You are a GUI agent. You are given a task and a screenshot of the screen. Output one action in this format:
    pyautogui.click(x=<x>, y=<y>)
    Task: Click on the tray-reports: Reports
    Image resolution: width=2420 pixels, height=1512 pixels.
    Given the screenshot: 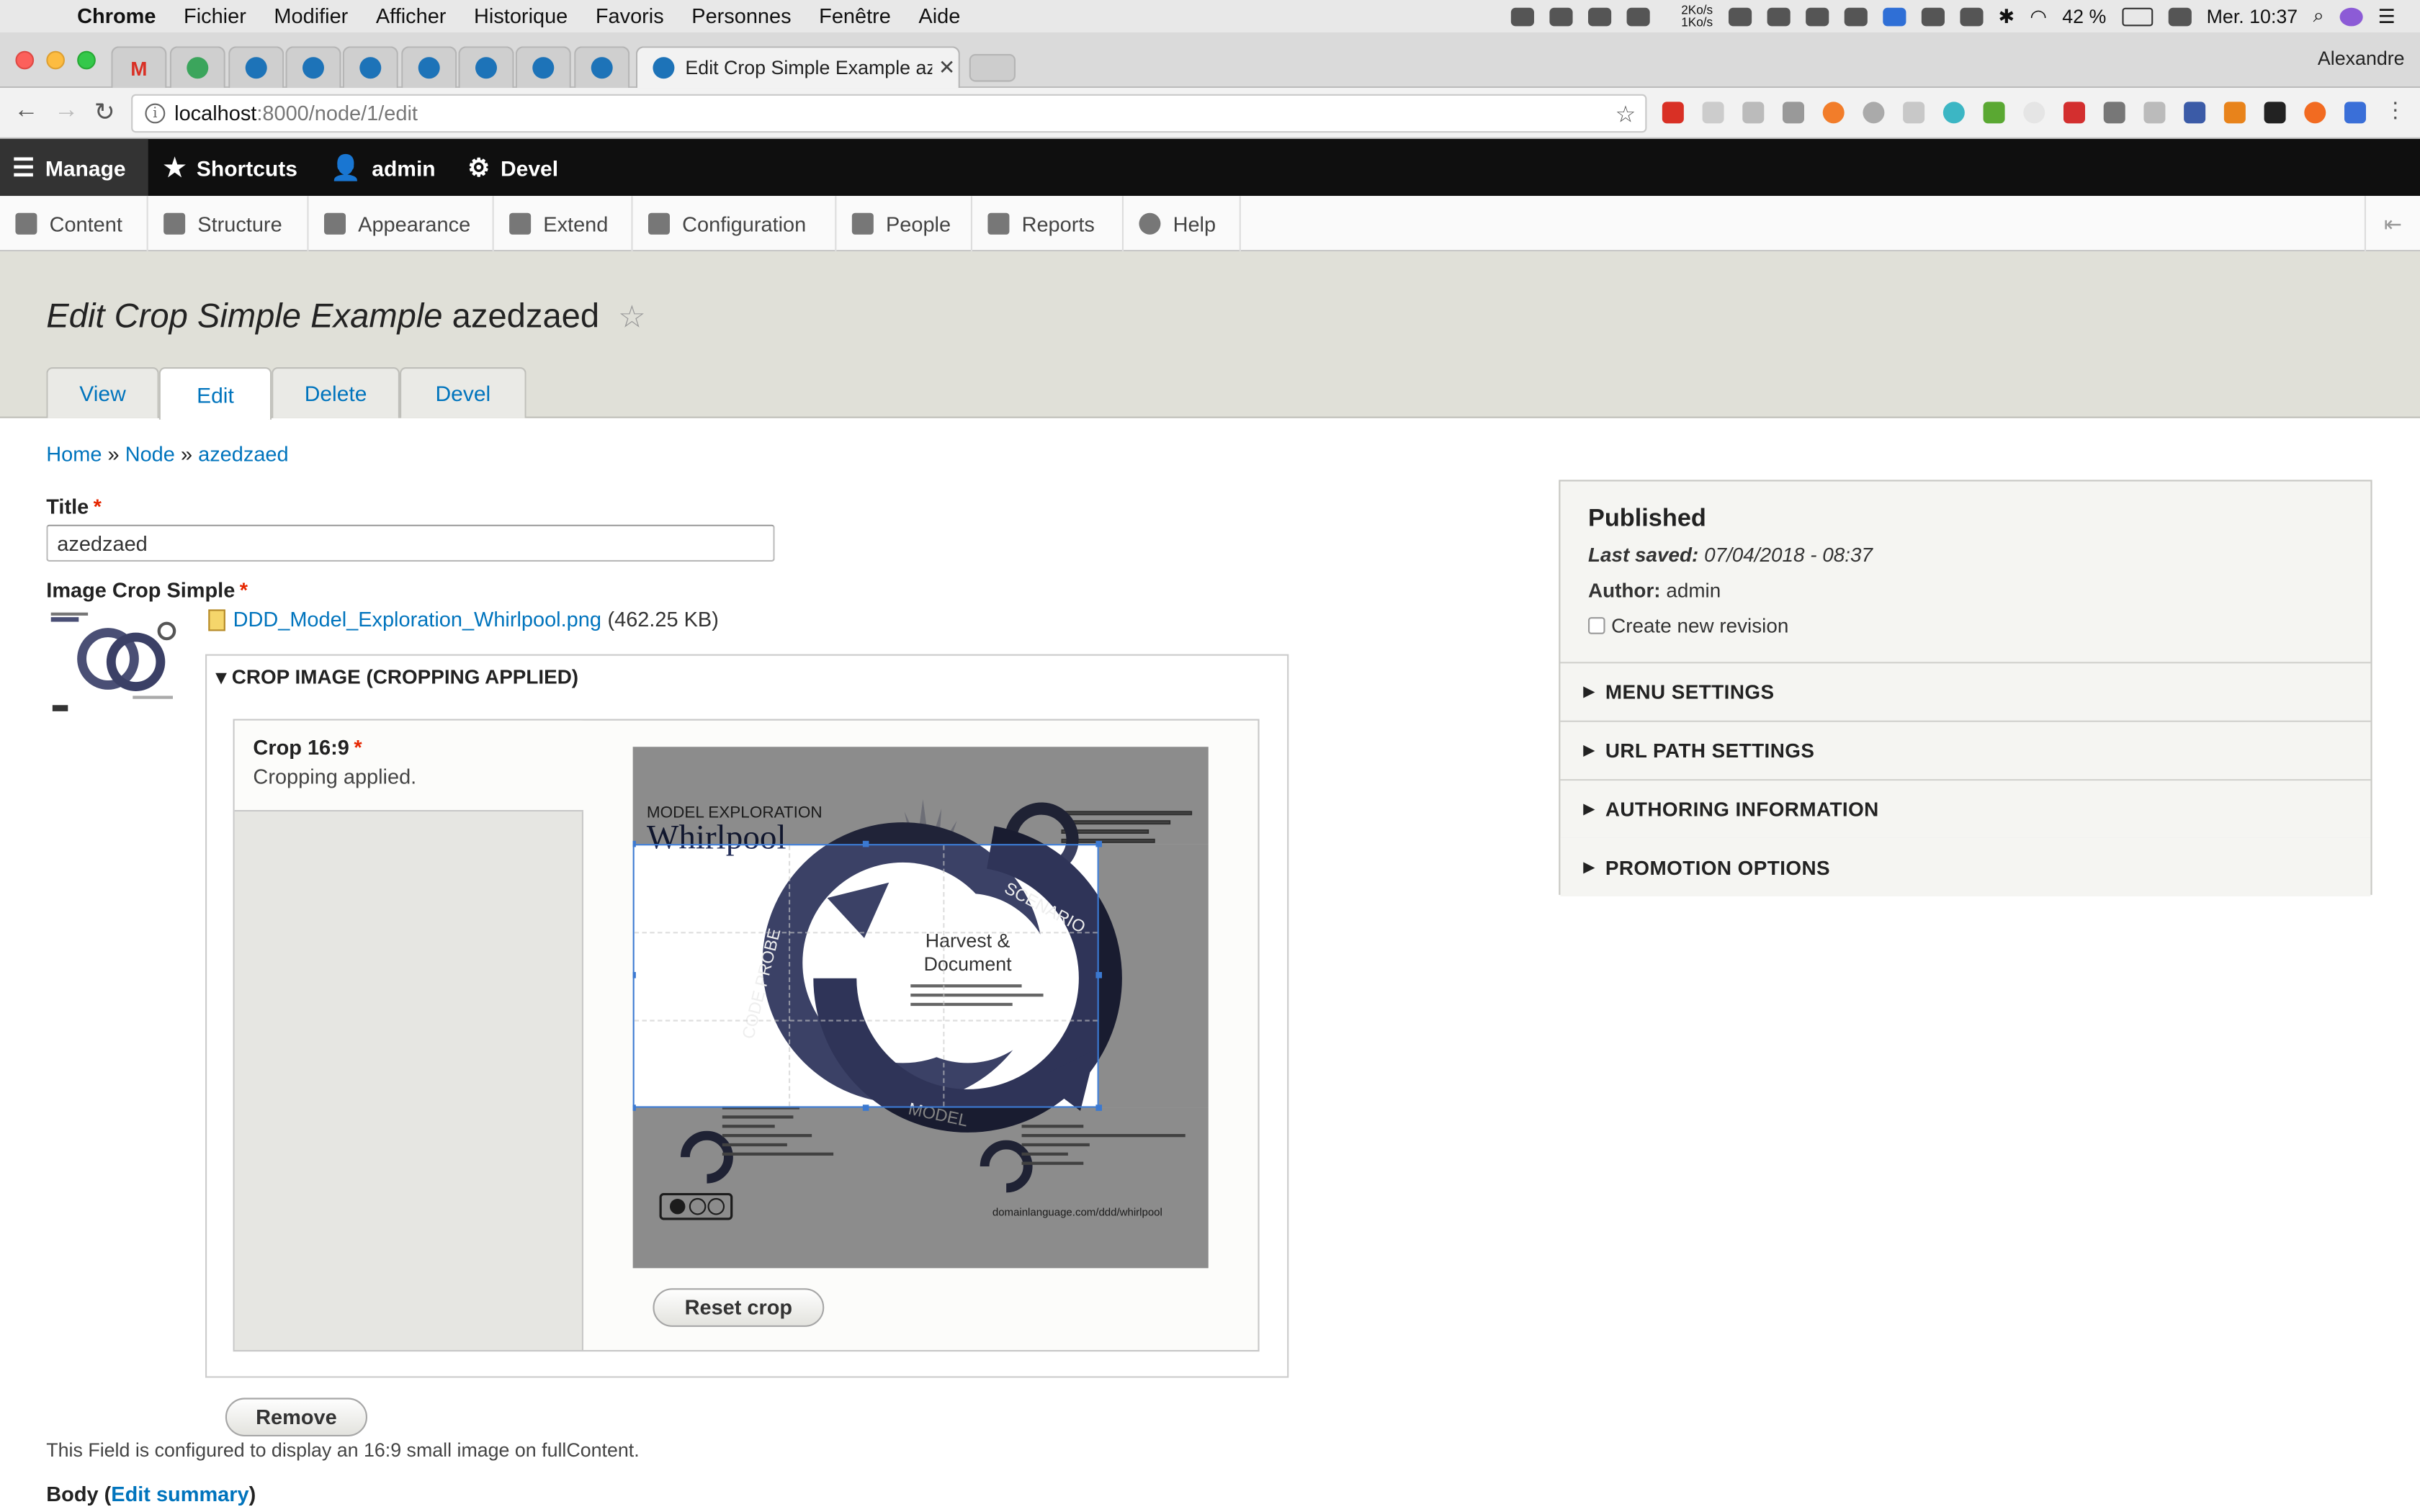 What is the action you would take?
    pyautogui.click(x=1048, y=224)
    